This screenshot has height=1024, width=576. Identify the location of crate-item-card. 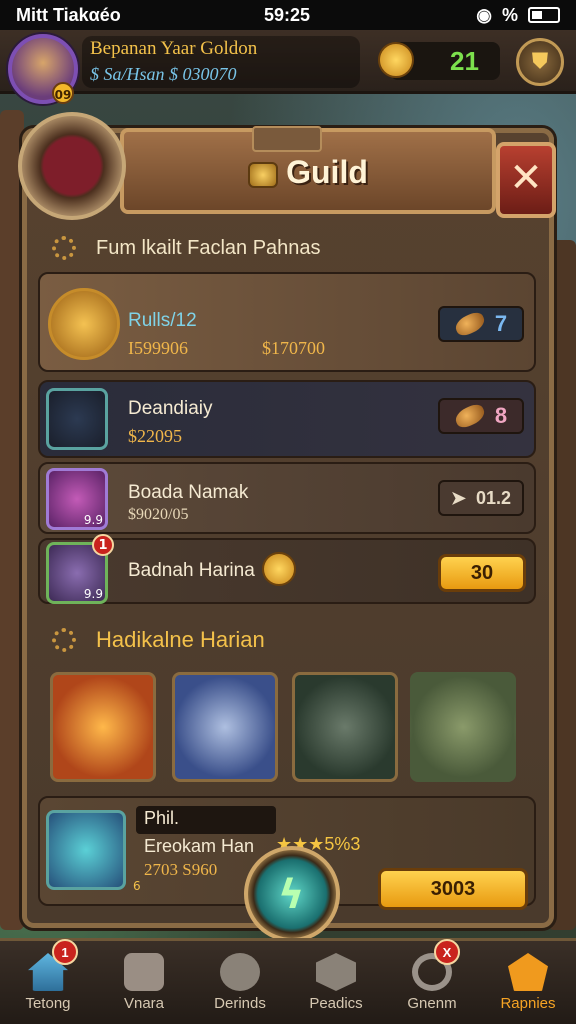
(463, 727).